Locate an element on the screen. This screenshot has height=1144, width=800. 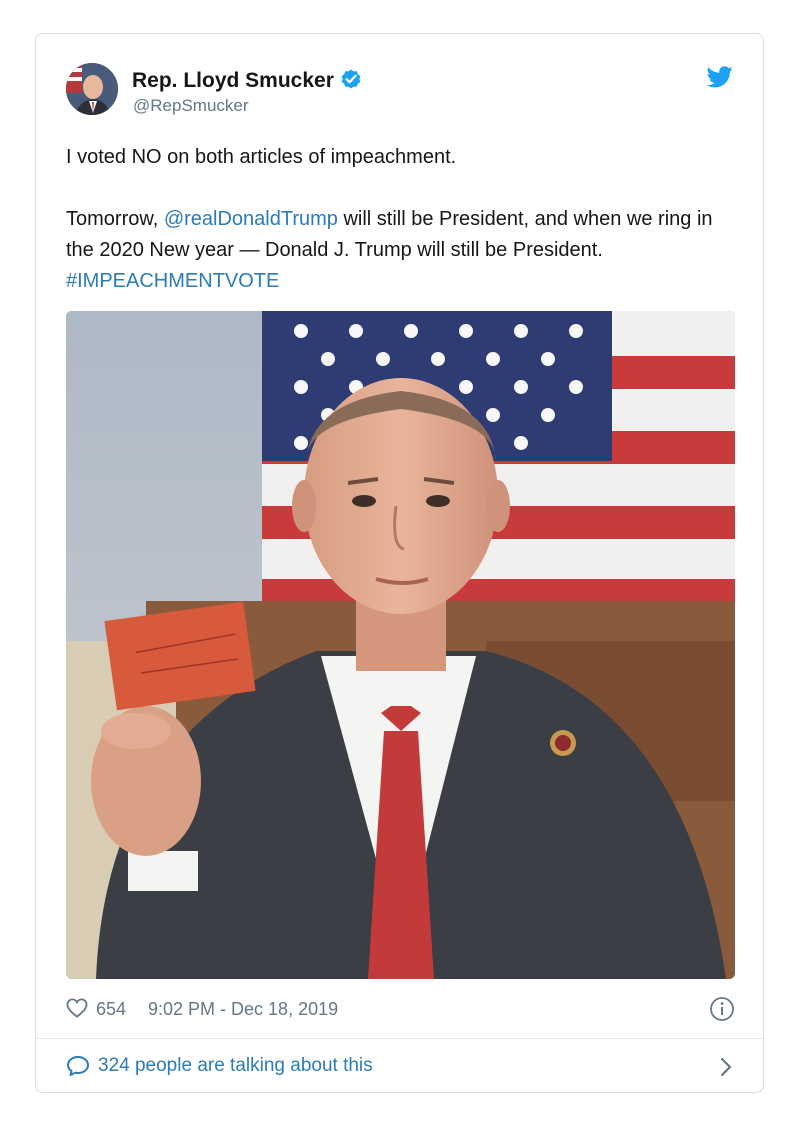
author-name: Rep. Lloyd Smucker is located at coordinates (247, 82).